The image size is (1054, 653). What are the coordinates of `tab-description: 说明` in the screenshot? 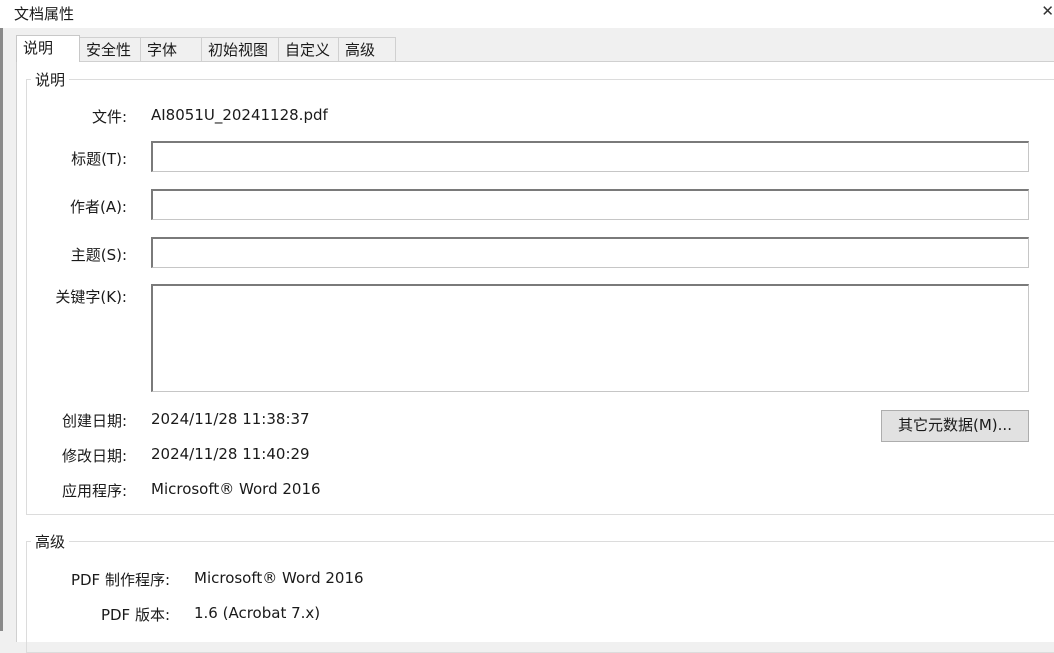 It's located at (48, 48).